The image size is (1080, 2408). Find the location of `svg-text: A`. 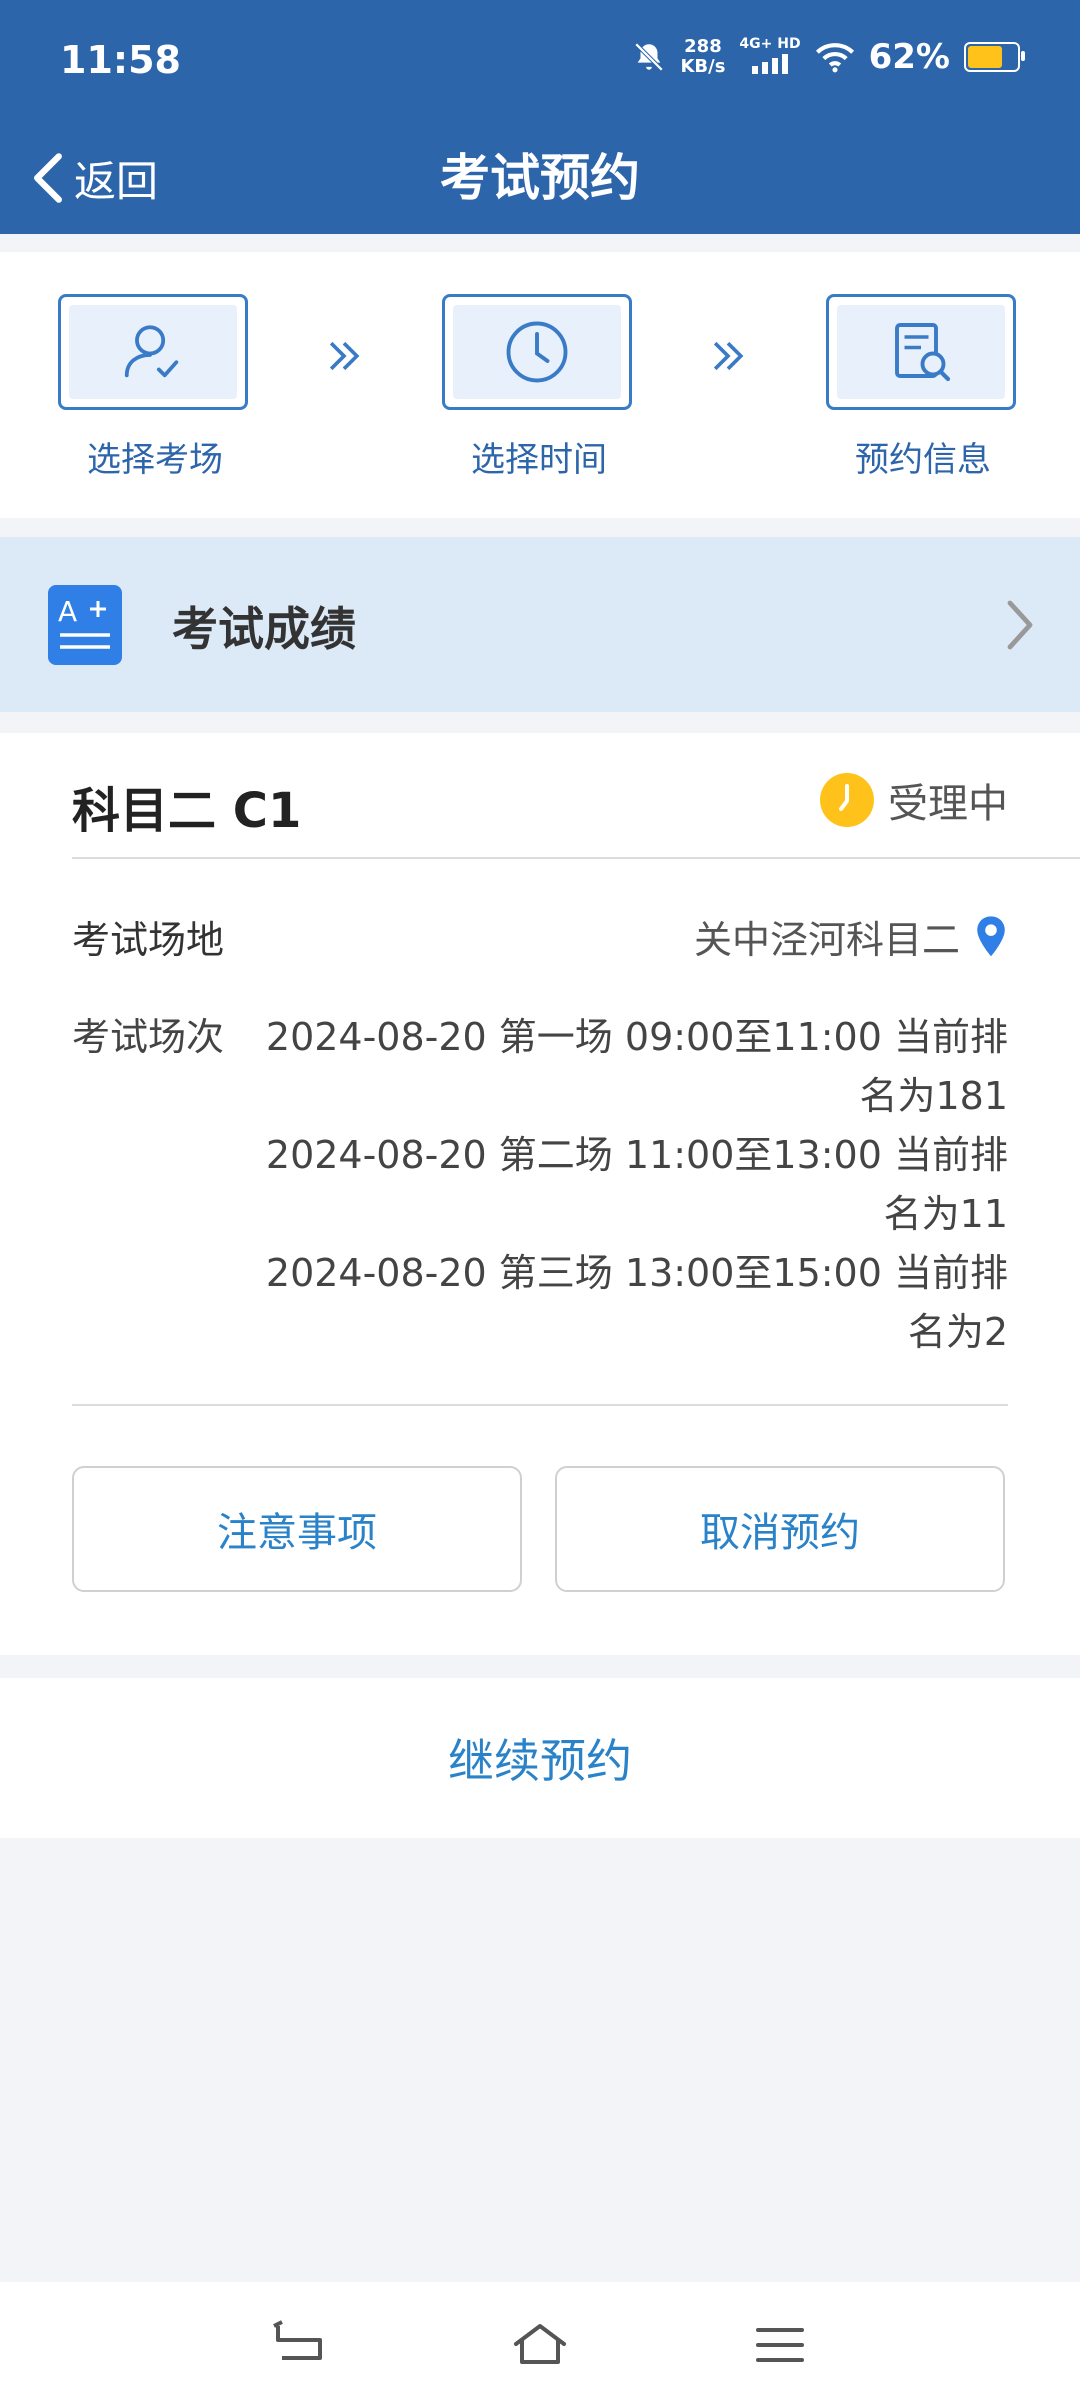

svg-text: A is located at coordinates (67, 611).